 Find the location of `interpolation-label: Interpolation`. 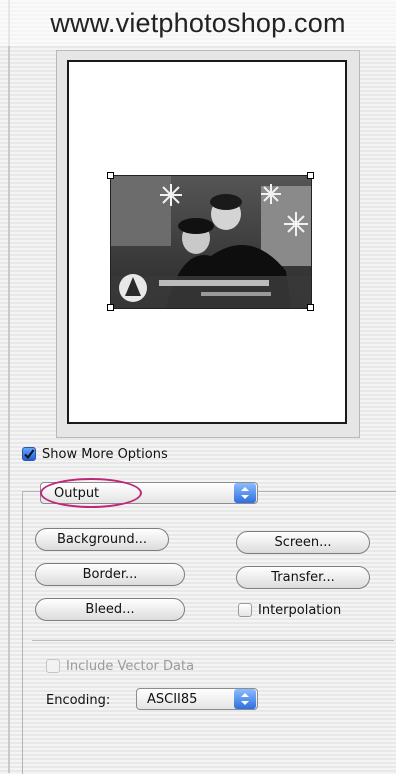

interpolation-label: Interpolation is located at coordinates (300, 610).